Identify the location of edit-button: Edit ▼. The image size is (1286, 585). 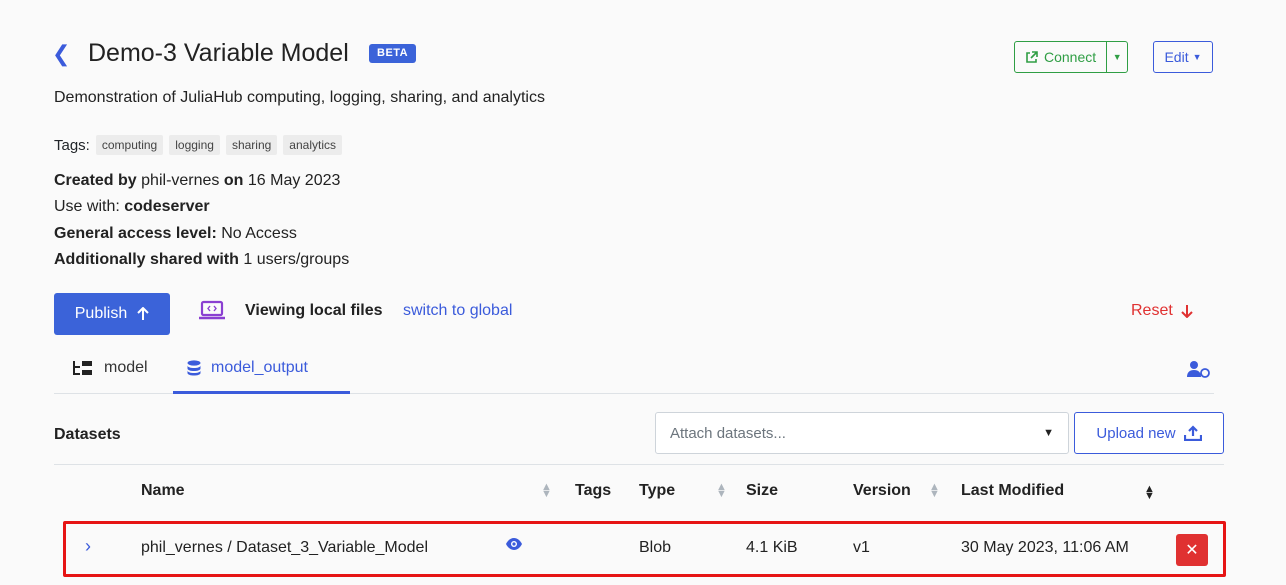
(1183, 57).